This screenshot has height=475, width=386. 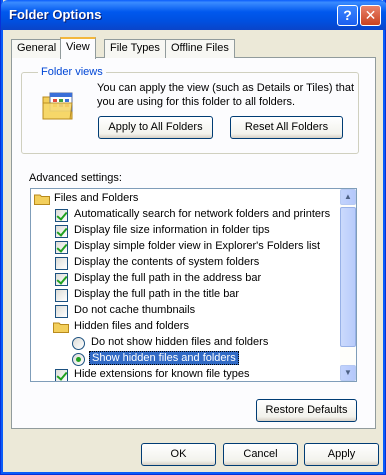 I want to click on tab-general: General, so click(x=37, y=48).